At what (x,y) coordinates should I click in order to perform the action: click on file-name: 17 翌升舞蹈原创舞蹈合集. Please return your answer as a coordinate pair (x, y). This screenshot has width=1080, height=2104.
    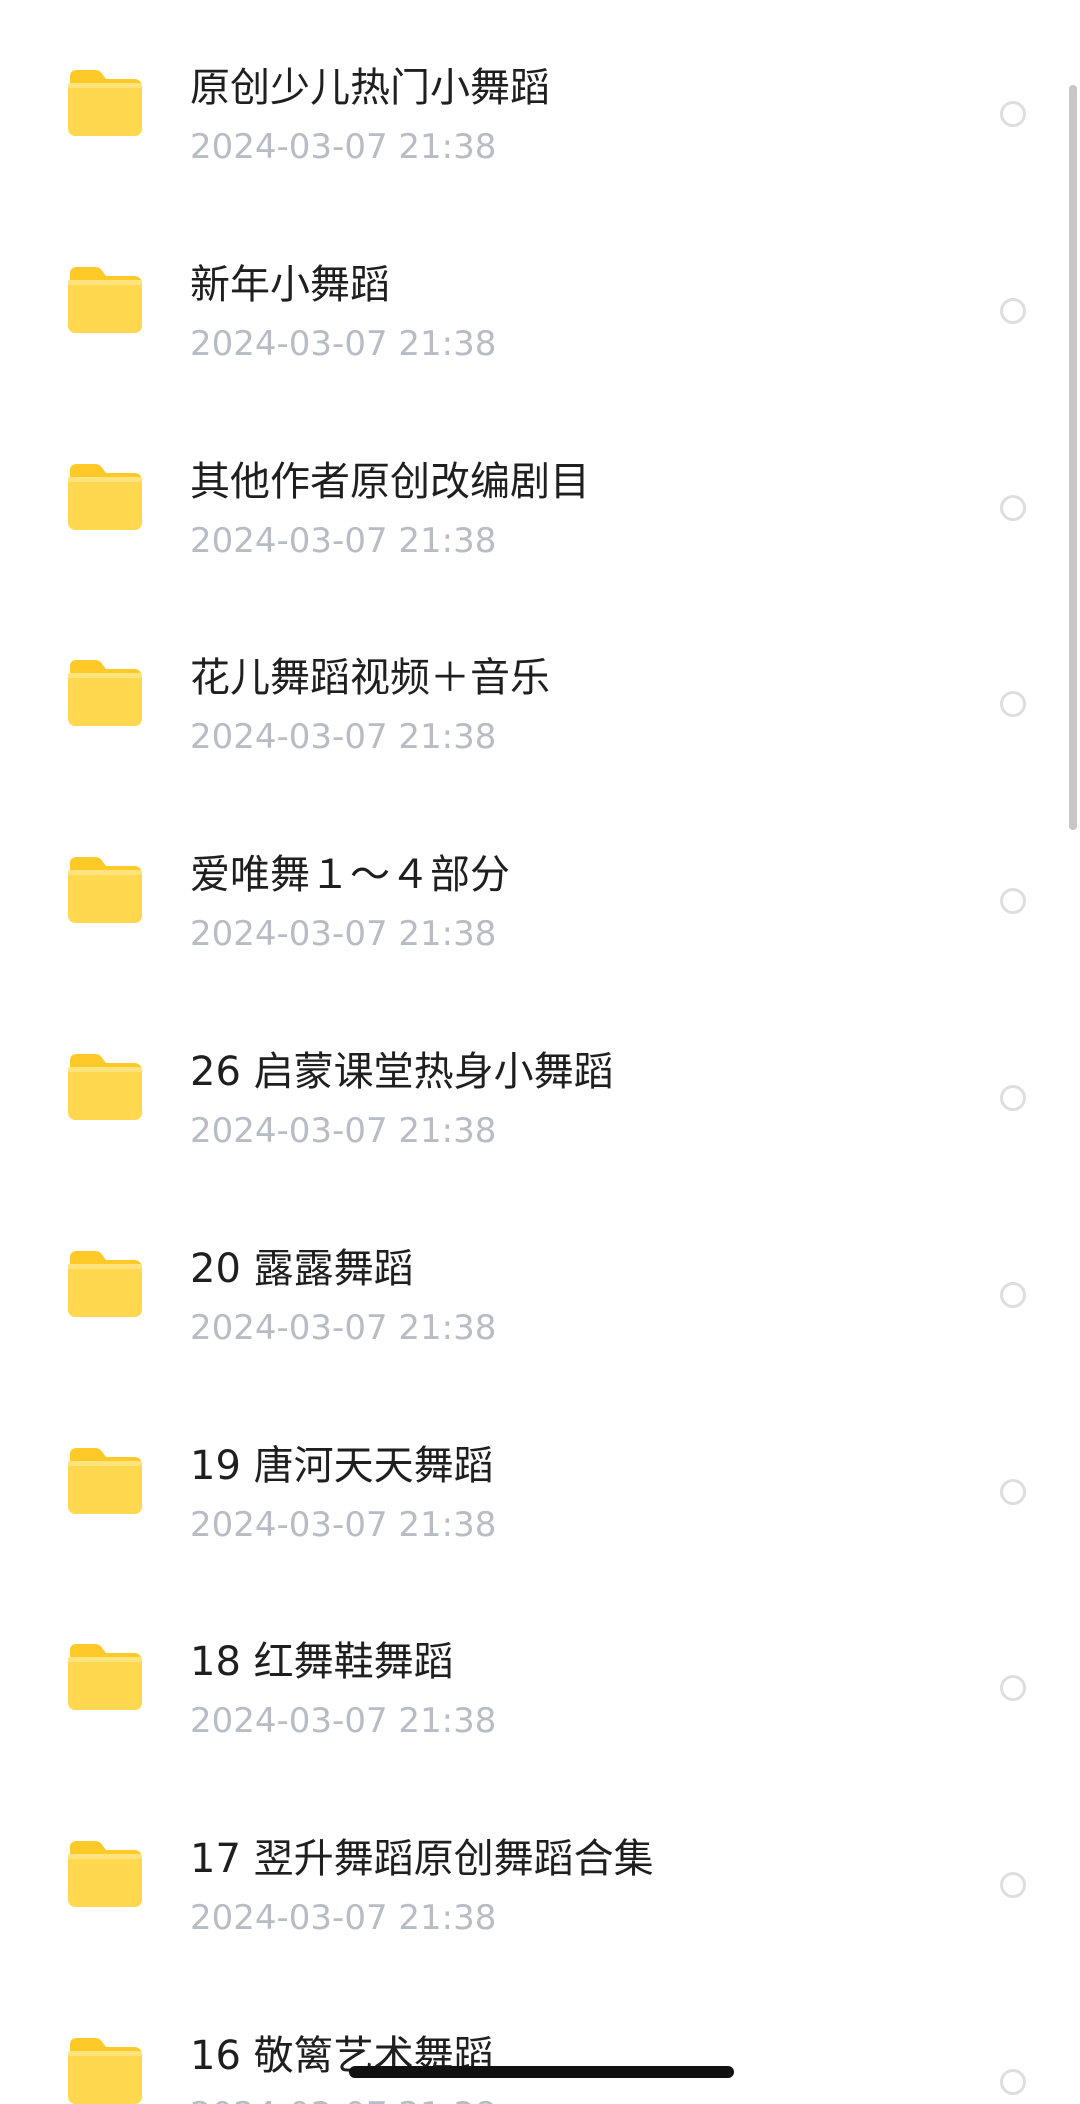
    Looking at the image, I should click on (422, 1859).